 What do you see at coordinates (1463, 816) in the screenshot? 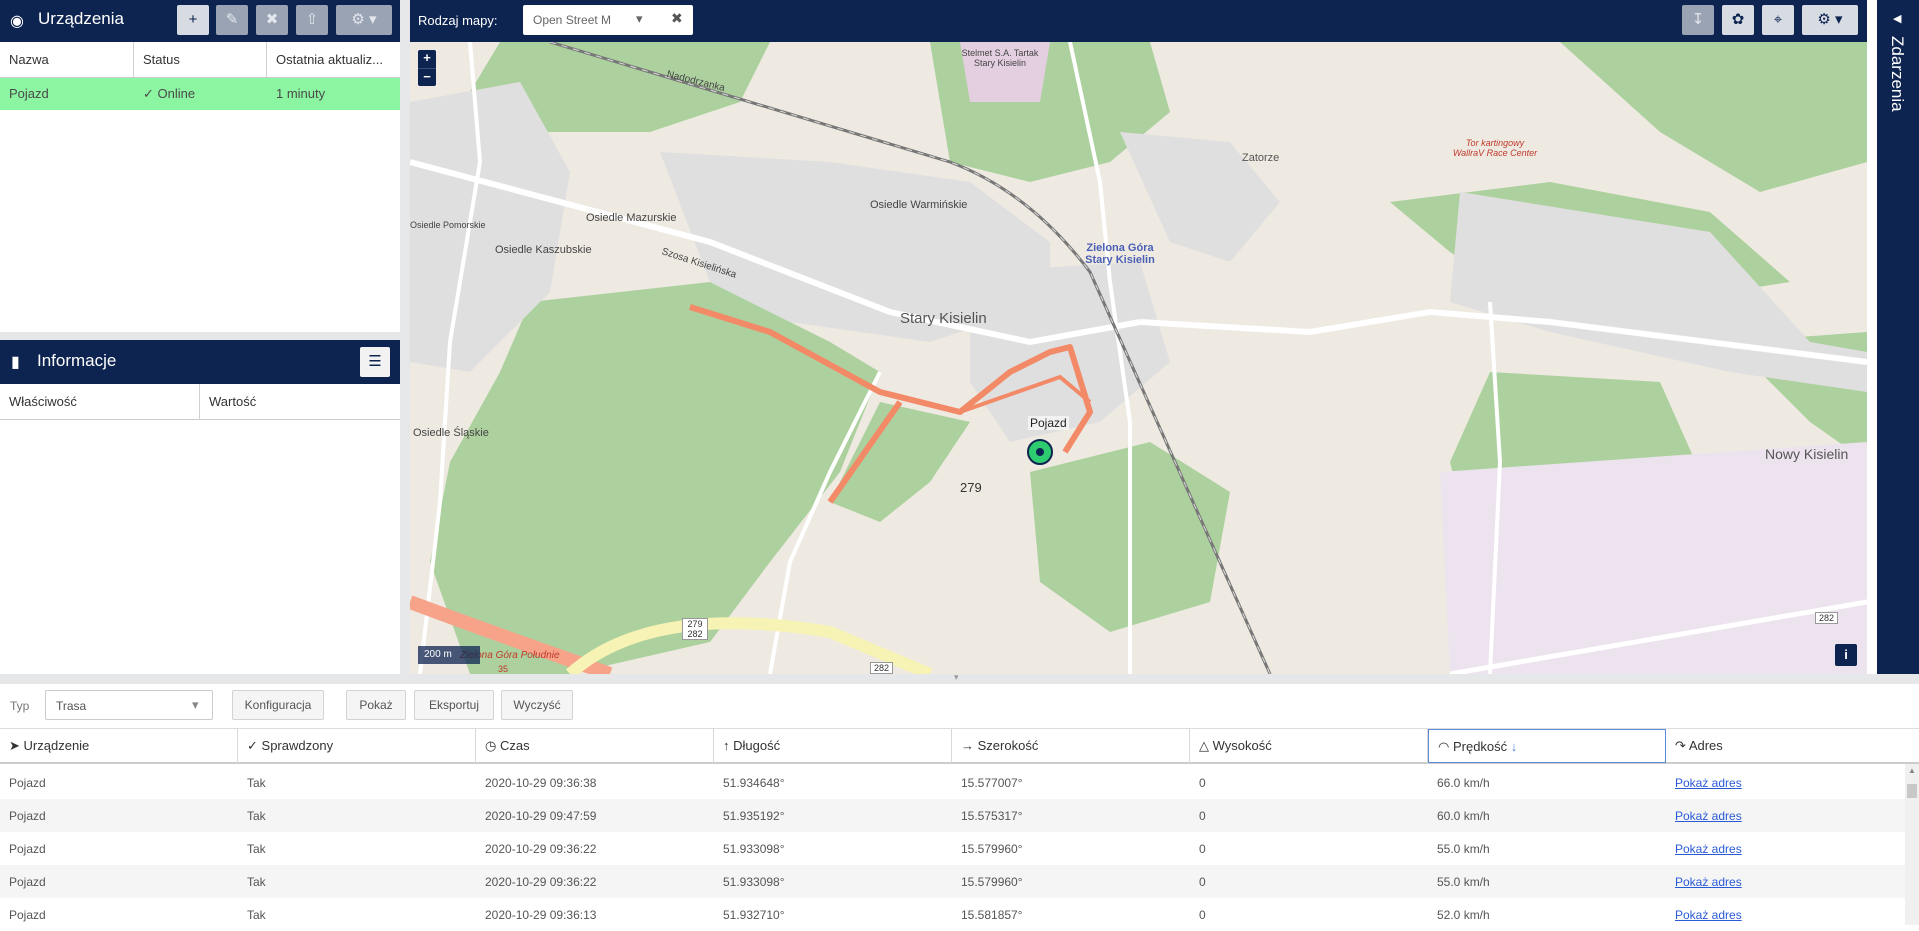
I see `cell-speed: 60.0 km/h` at bounding box center [1463, 816].